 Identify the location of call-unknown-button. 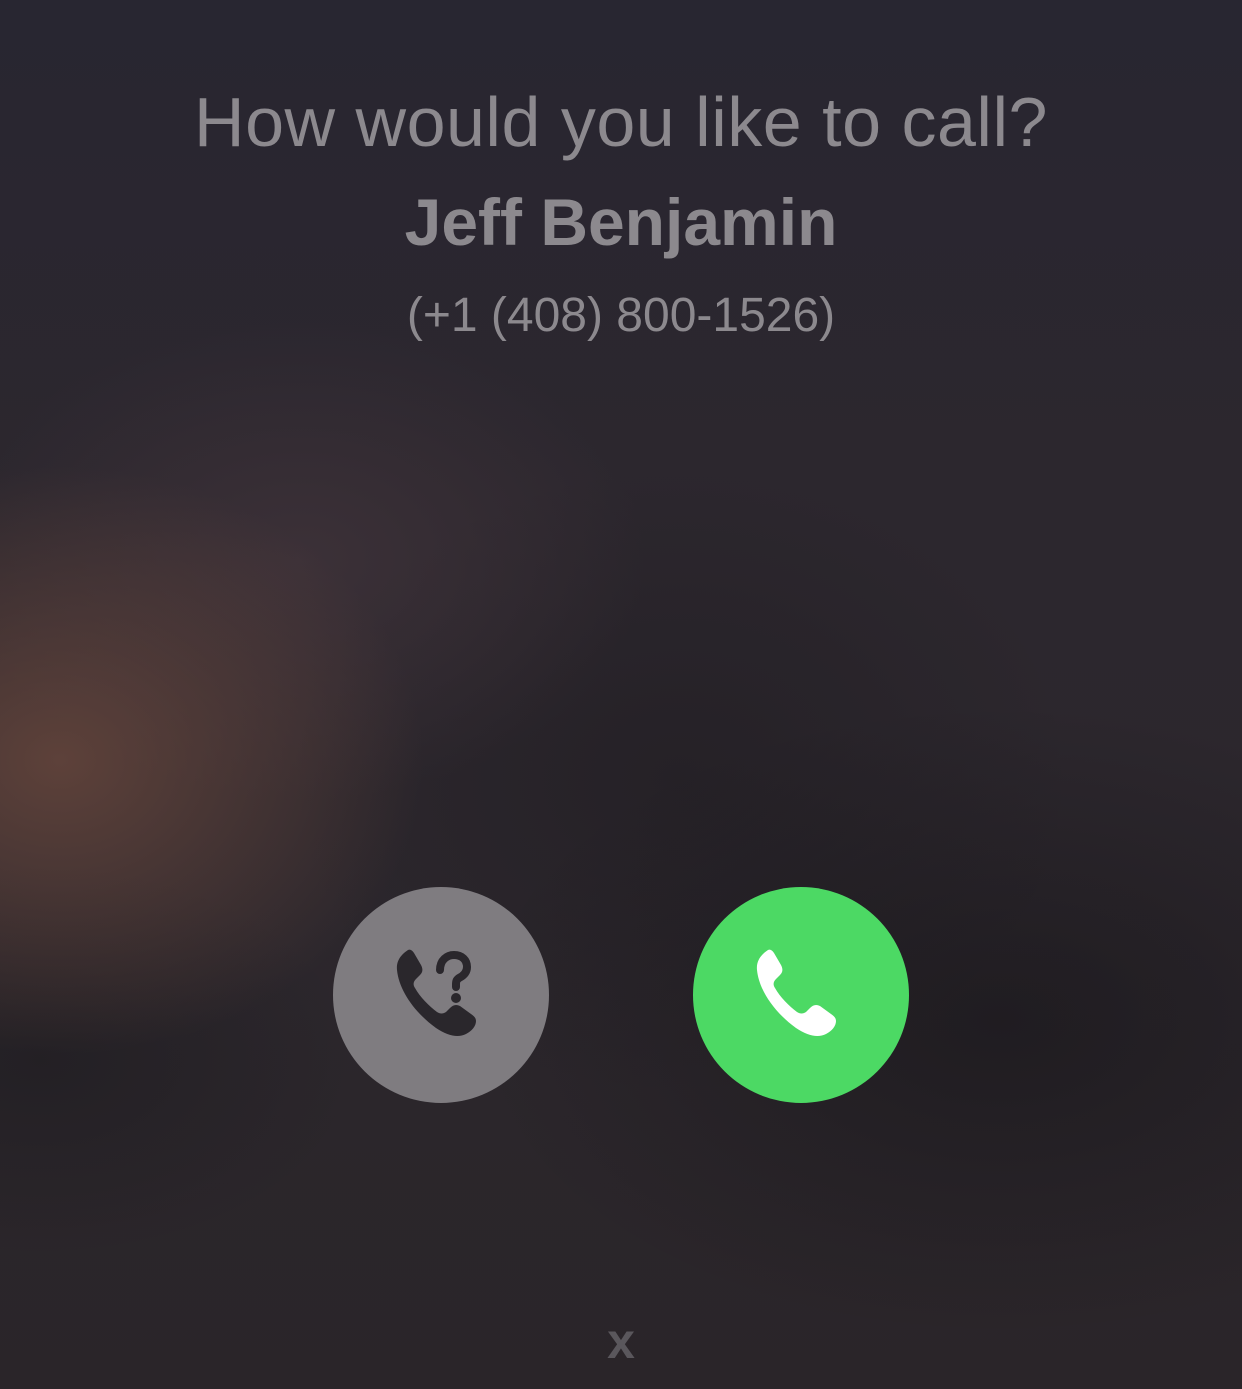
(441, 995).